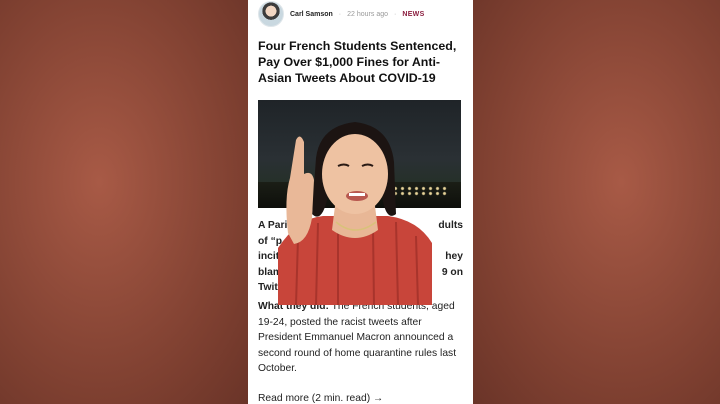 This screenshot has width=720, height=404. Describe the element at coordinates (311, 14) in the screenshot. I see `author-name: Carl Samson` at that location.